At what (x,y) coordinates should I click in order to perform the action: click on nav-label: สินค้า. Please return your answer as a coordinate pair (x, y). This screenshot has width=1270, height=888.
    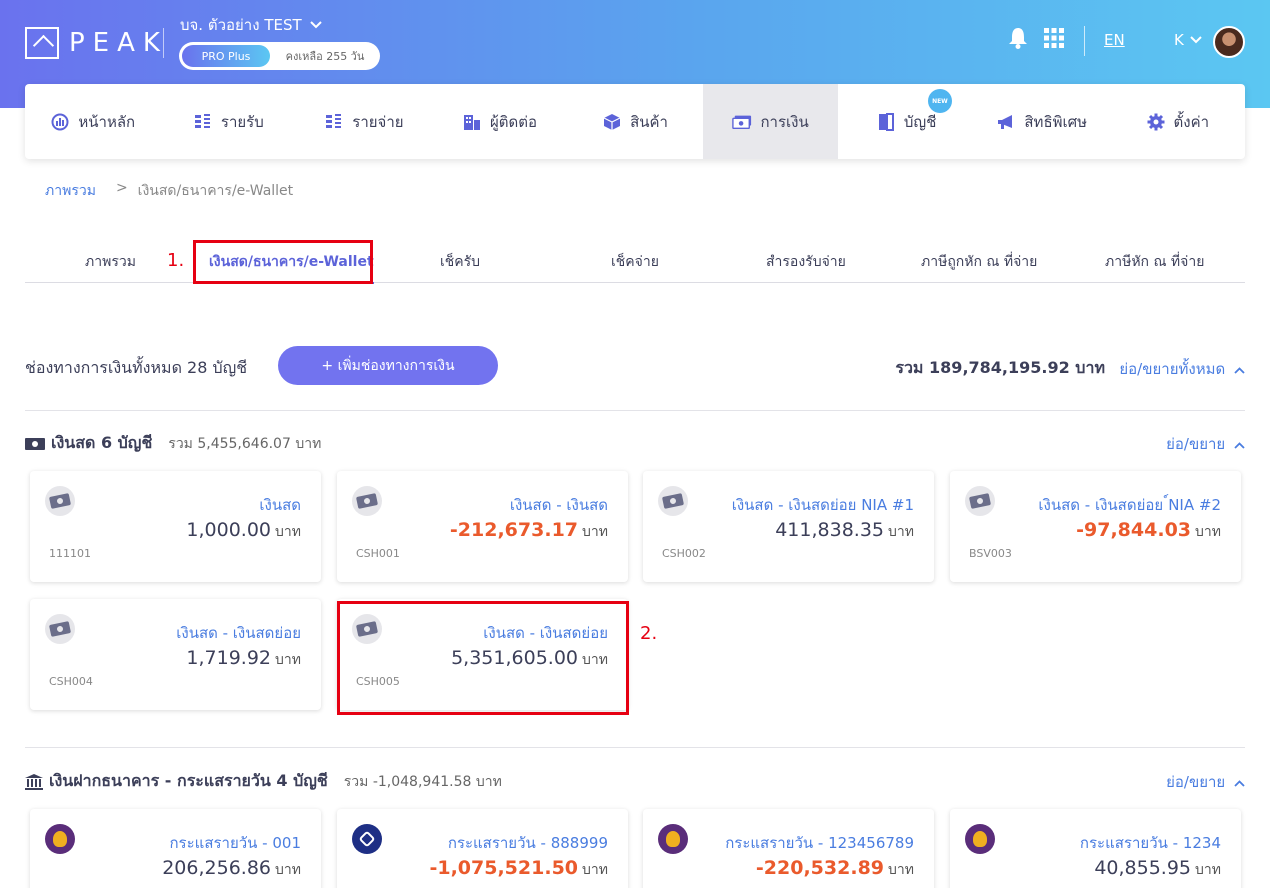
    Looking at the image, I should click on (649, 121).